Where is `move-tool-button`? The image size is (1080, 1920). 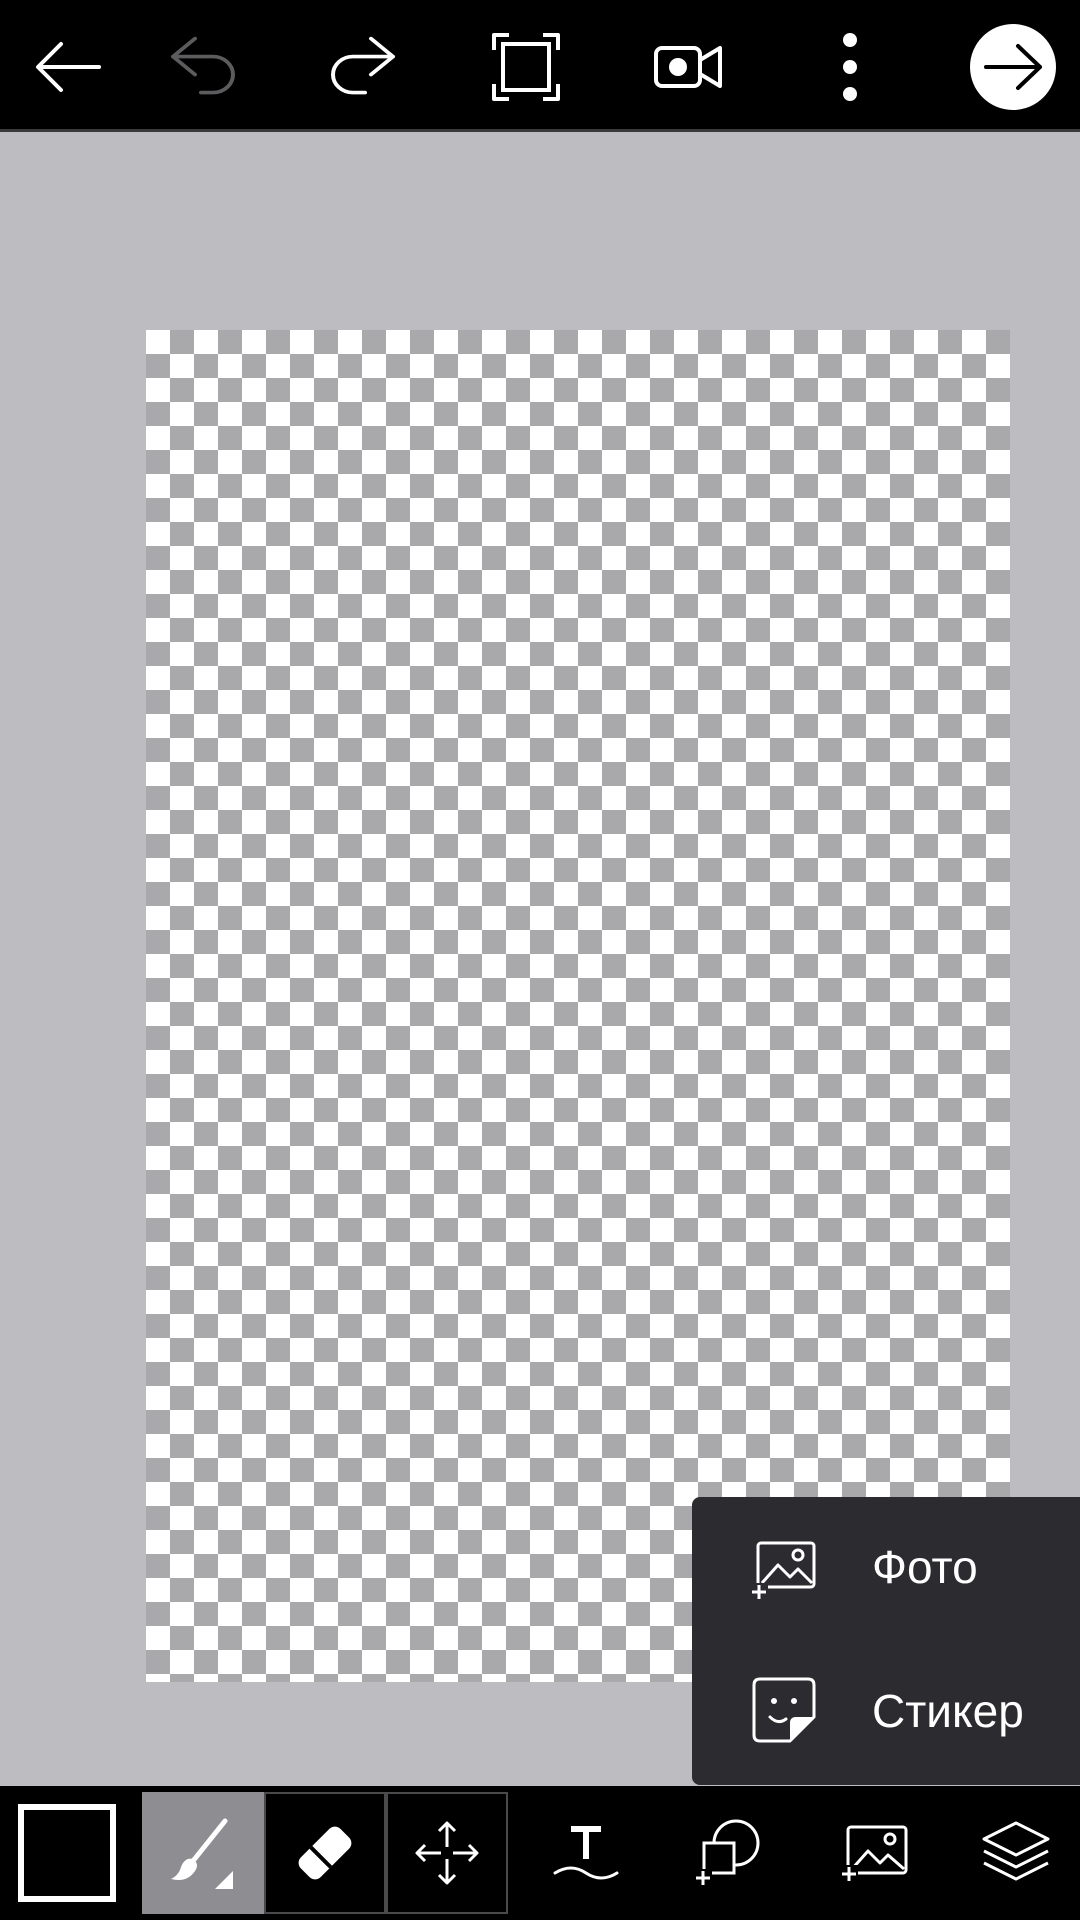
move-tool-button is located at coordinates (447, 1853).